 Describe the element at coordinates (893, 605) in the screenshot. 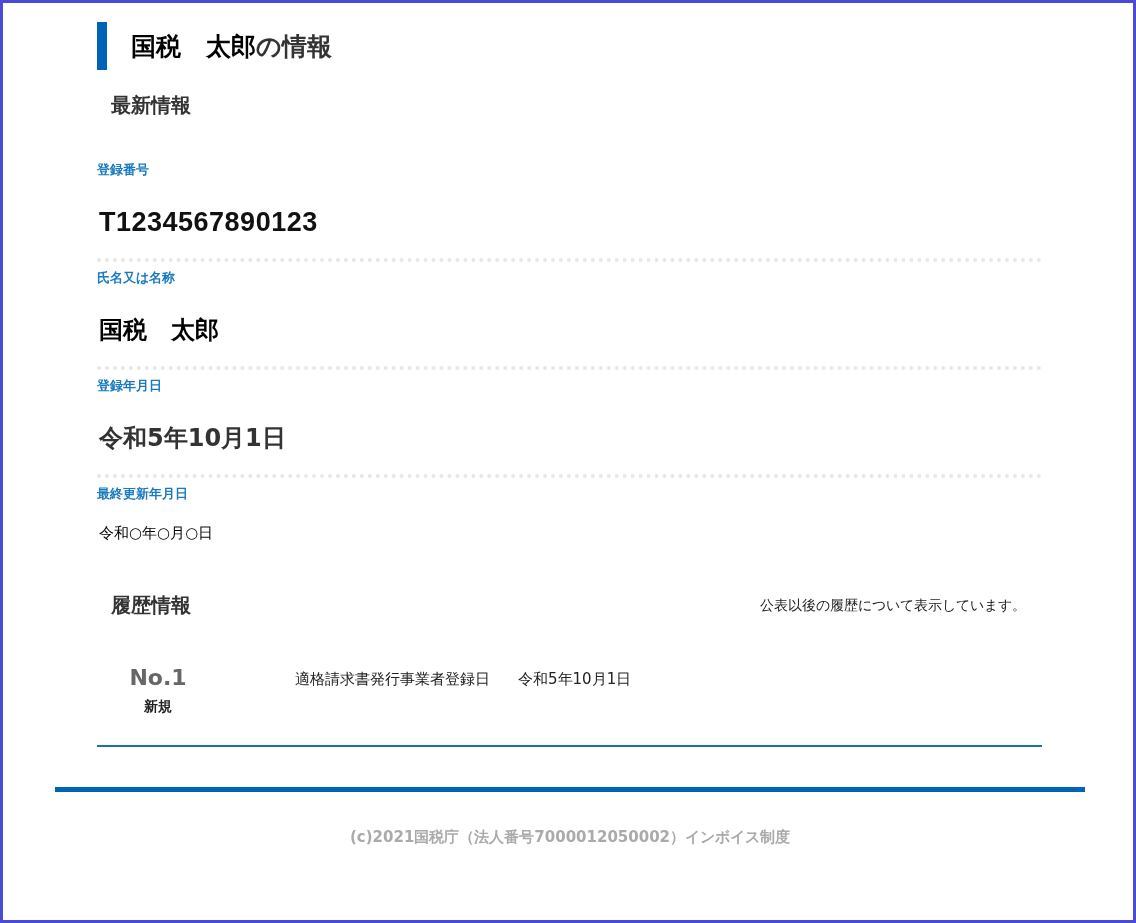

I see `history-note: 公表以後の履歴について表示しています。` at that location.